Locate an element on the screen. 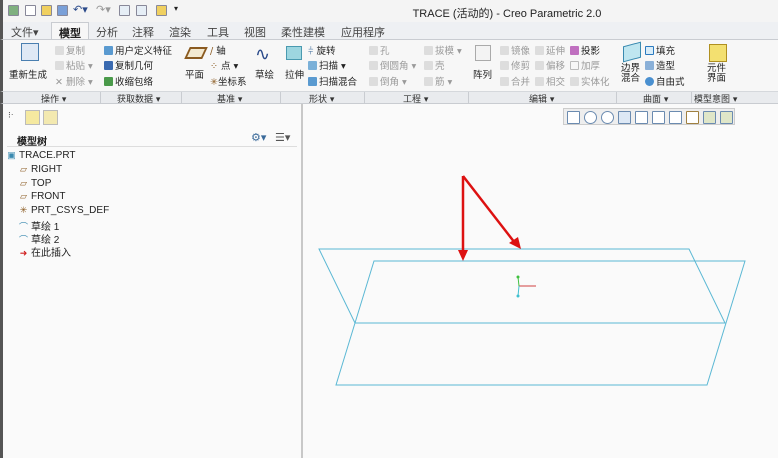 The image size is (778, 458). udf-button: 用户定义特征 is located at coordinates (138, 50).